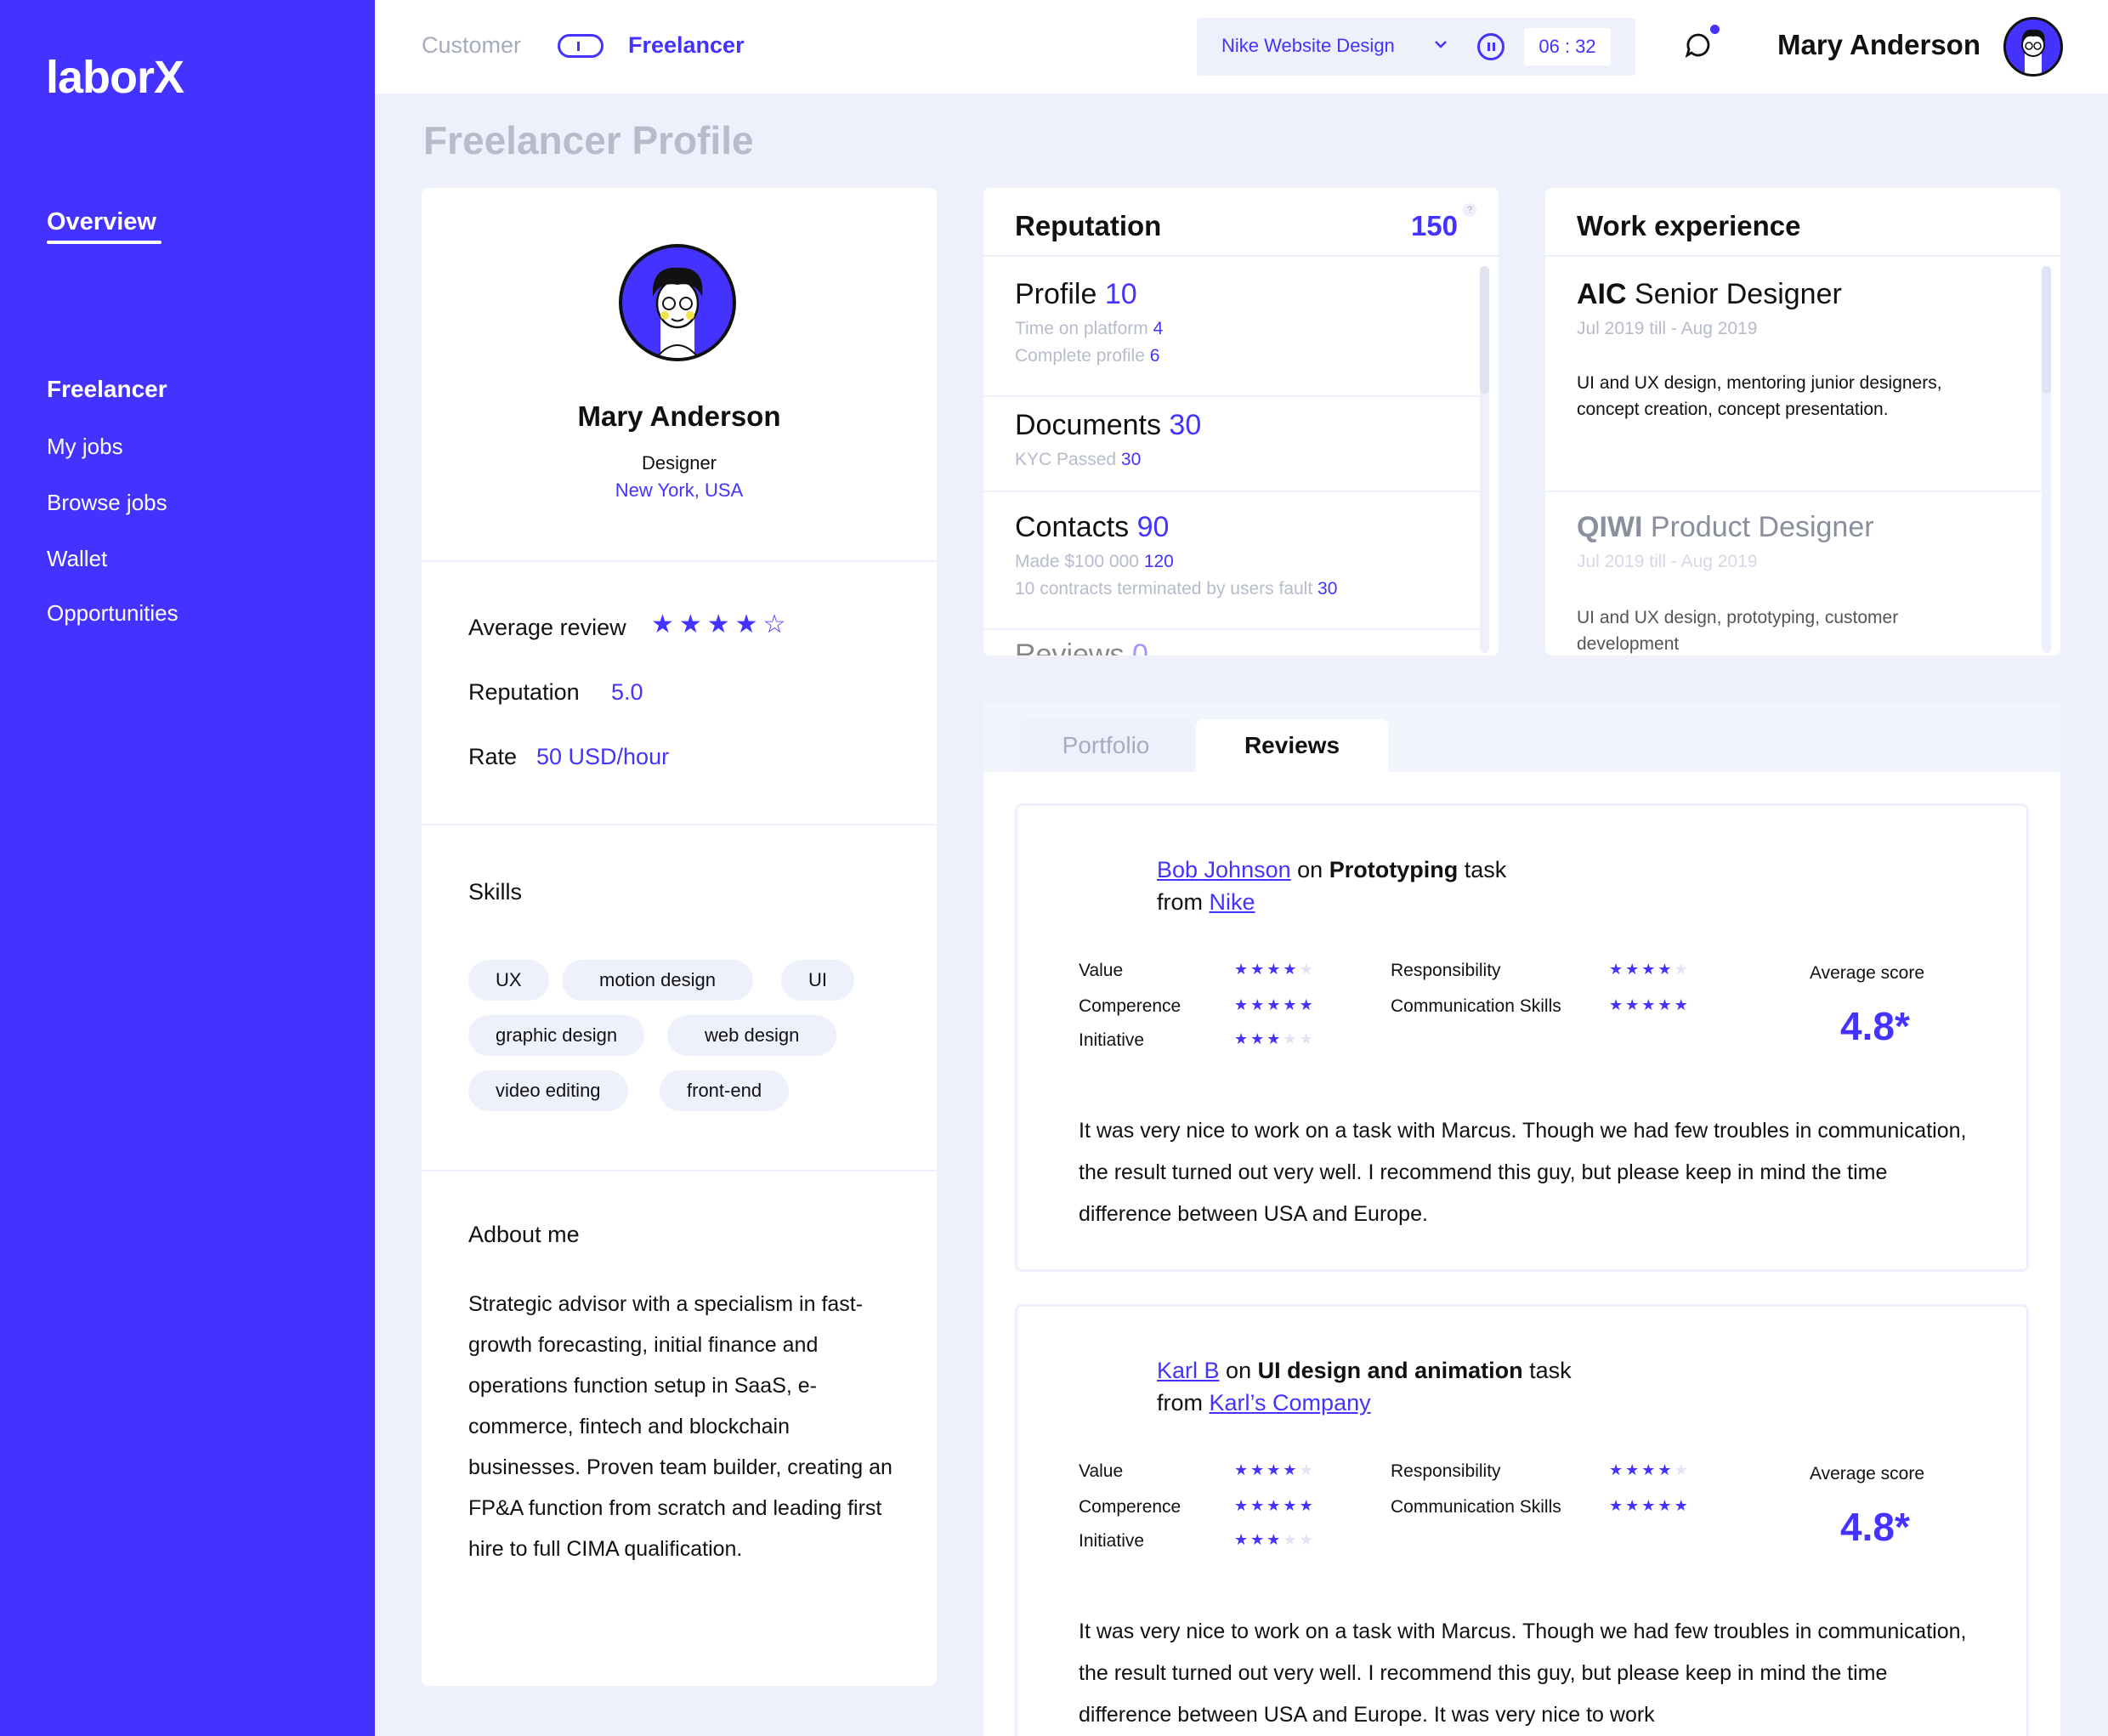 This screenshot has width=2108, height=1736. What do you see at coordinates (1180, 1403) in the screenshot?
I see `review-from: from` at bounding box center [1180, 1403].